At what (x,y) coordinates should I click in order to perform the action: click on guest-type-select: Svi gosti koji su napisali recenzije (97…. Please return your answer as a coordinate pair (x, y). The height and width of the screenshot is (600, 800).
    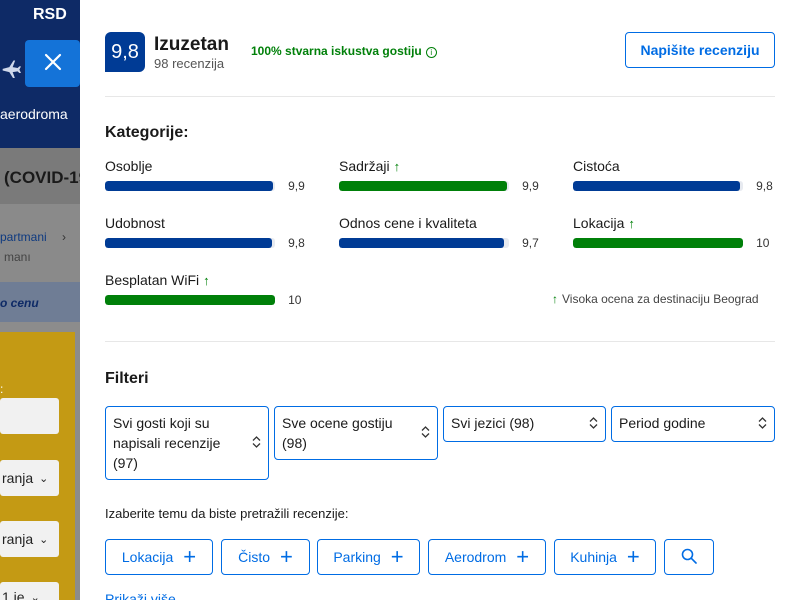
    Looking at the image, I should click on (187, 443).